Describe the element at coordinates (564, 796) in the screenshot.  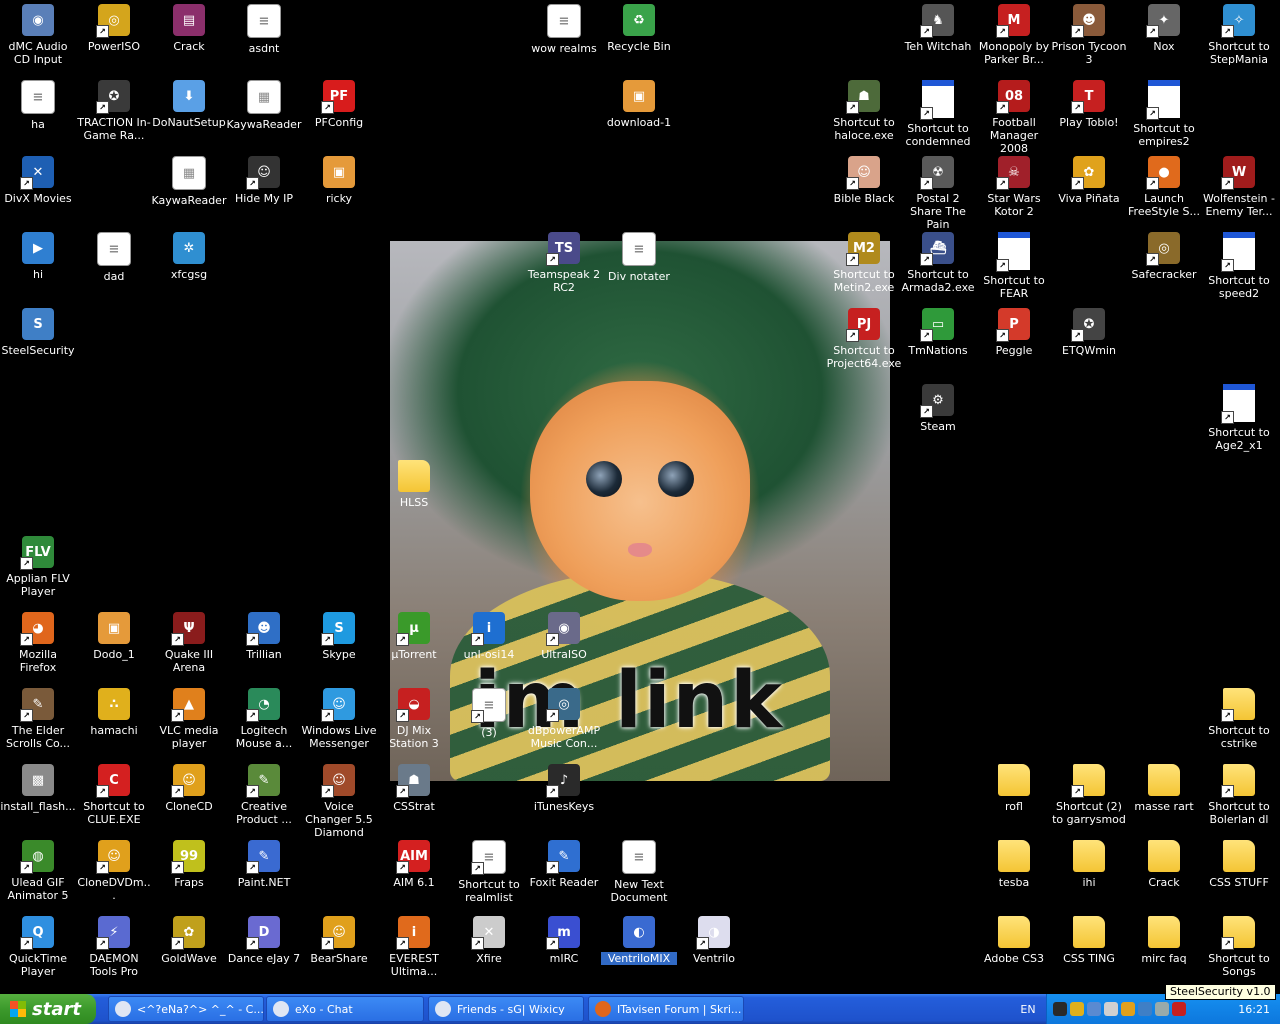
I see `desktop-icon-ituneskeys: ♪ ↗ iTunesKeys` at that location.